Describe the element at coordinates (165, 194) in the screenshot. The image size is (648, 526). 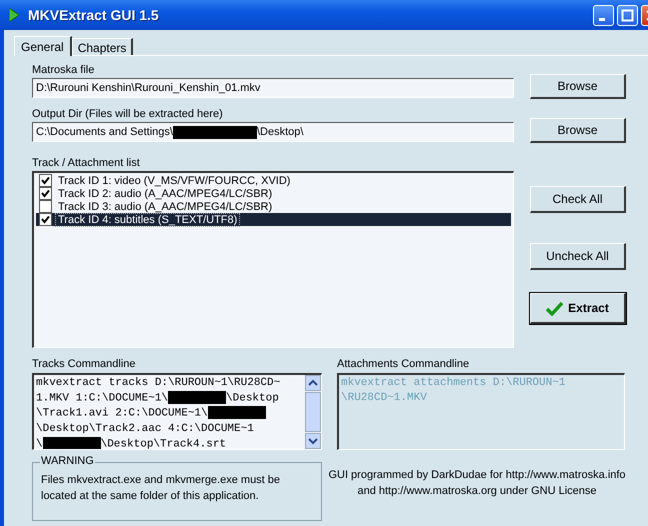
I see `list-item: Track ID 2: audio (A_AAC/MPEG4/LC/SBR)` at that location.